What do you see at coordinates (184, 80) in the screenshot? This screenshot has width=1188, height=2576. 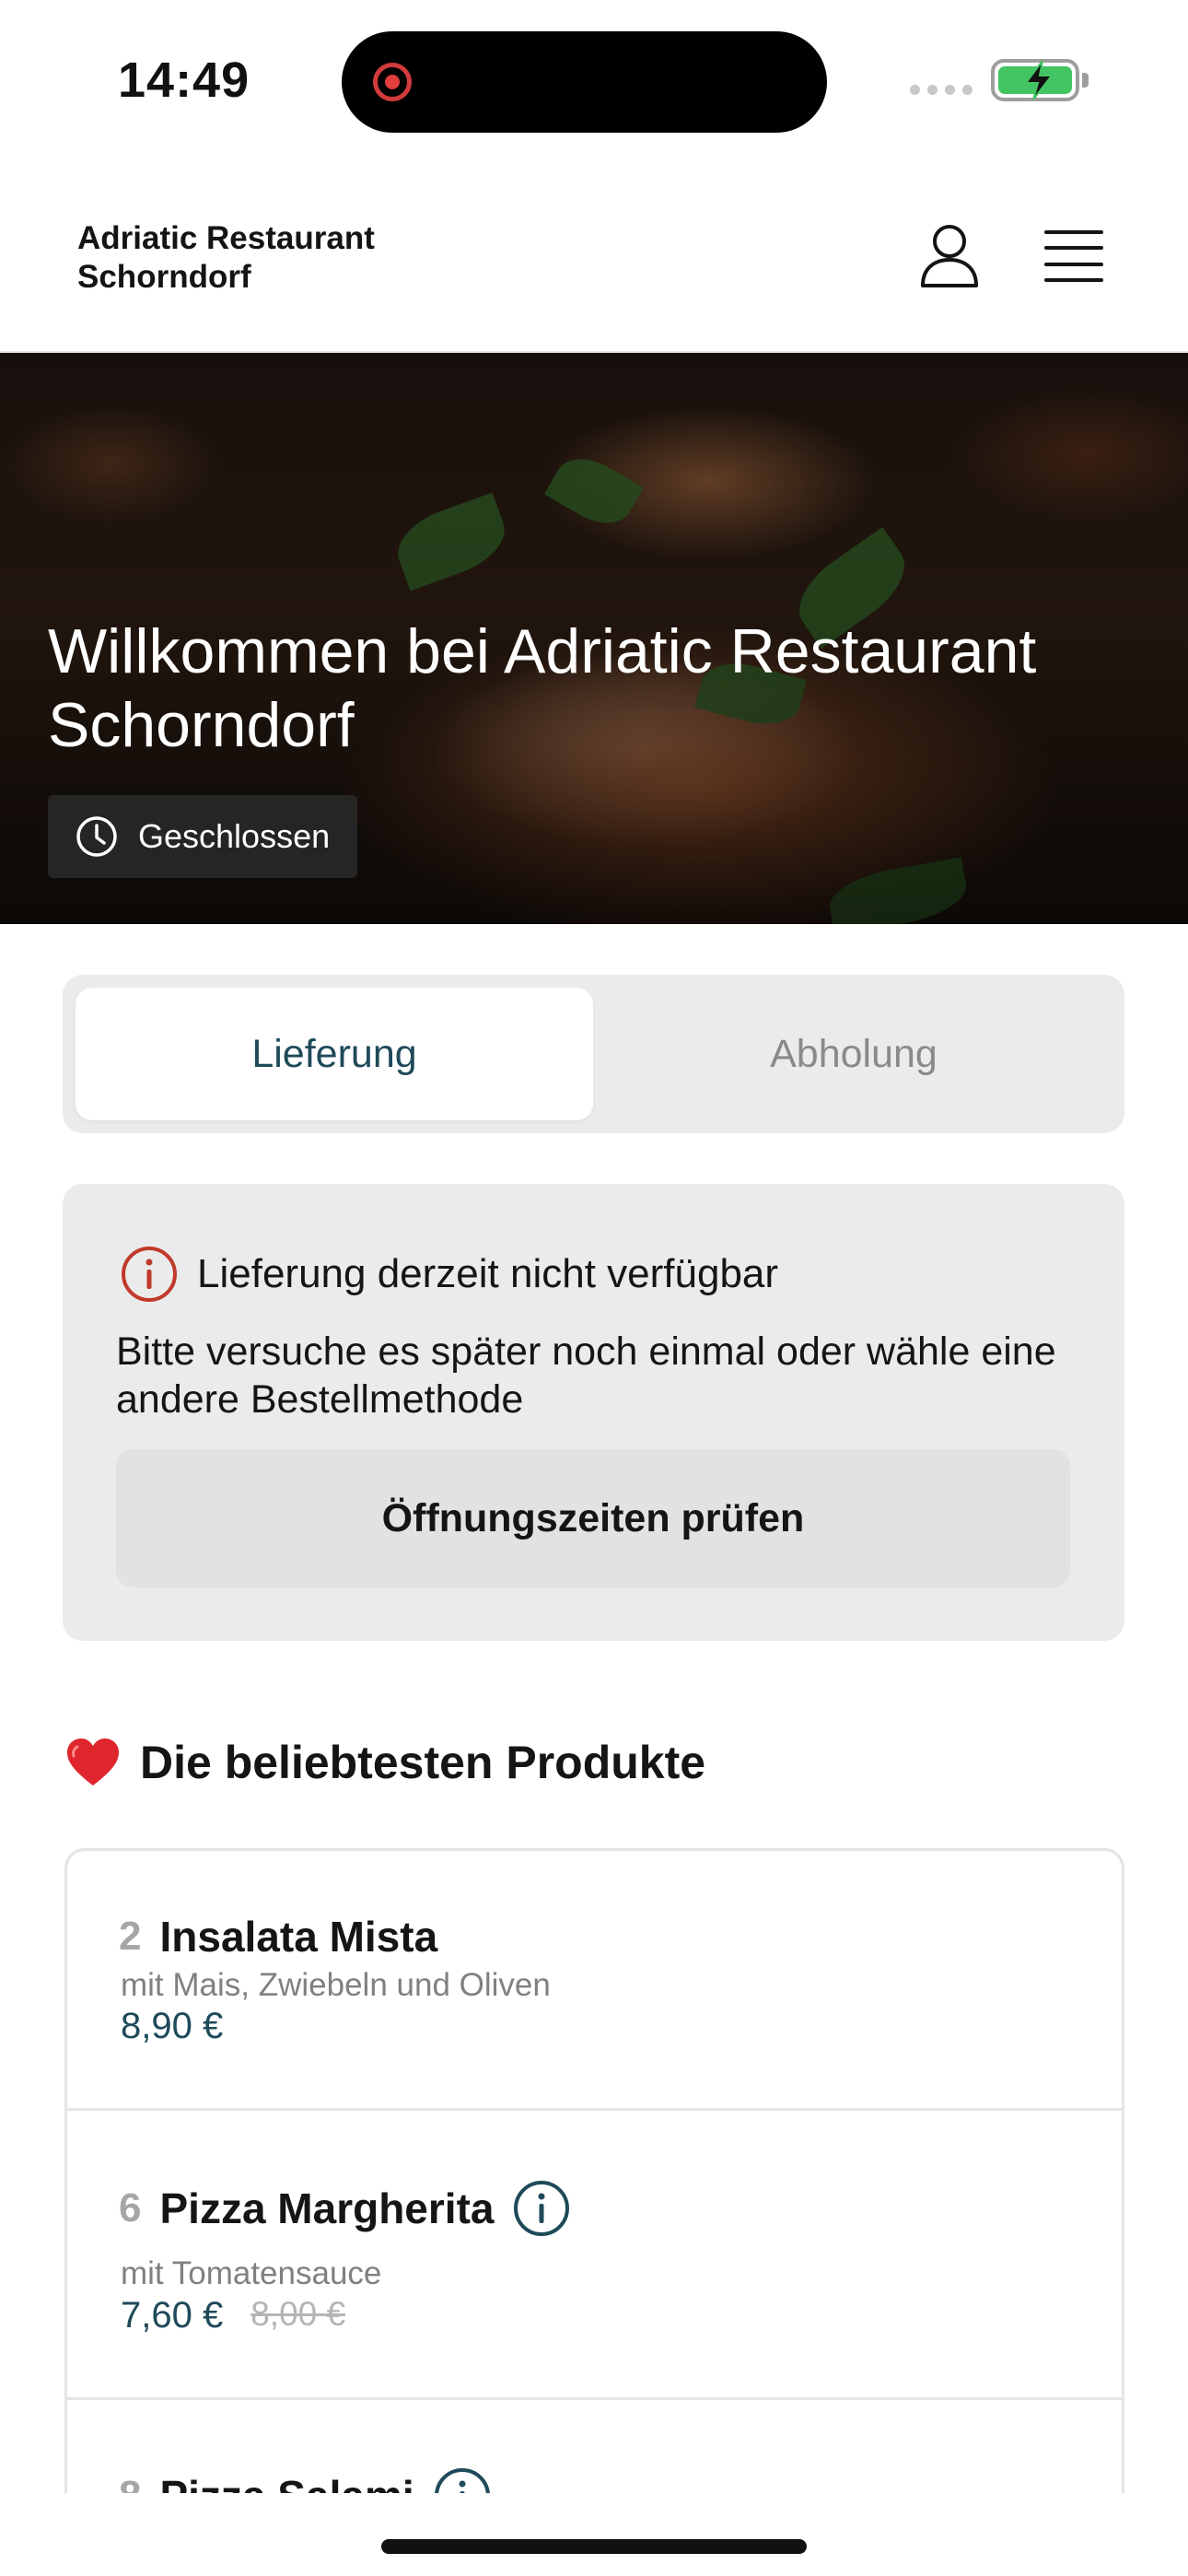 I see `status-time: 14:49` at bounding box center [184, 80].